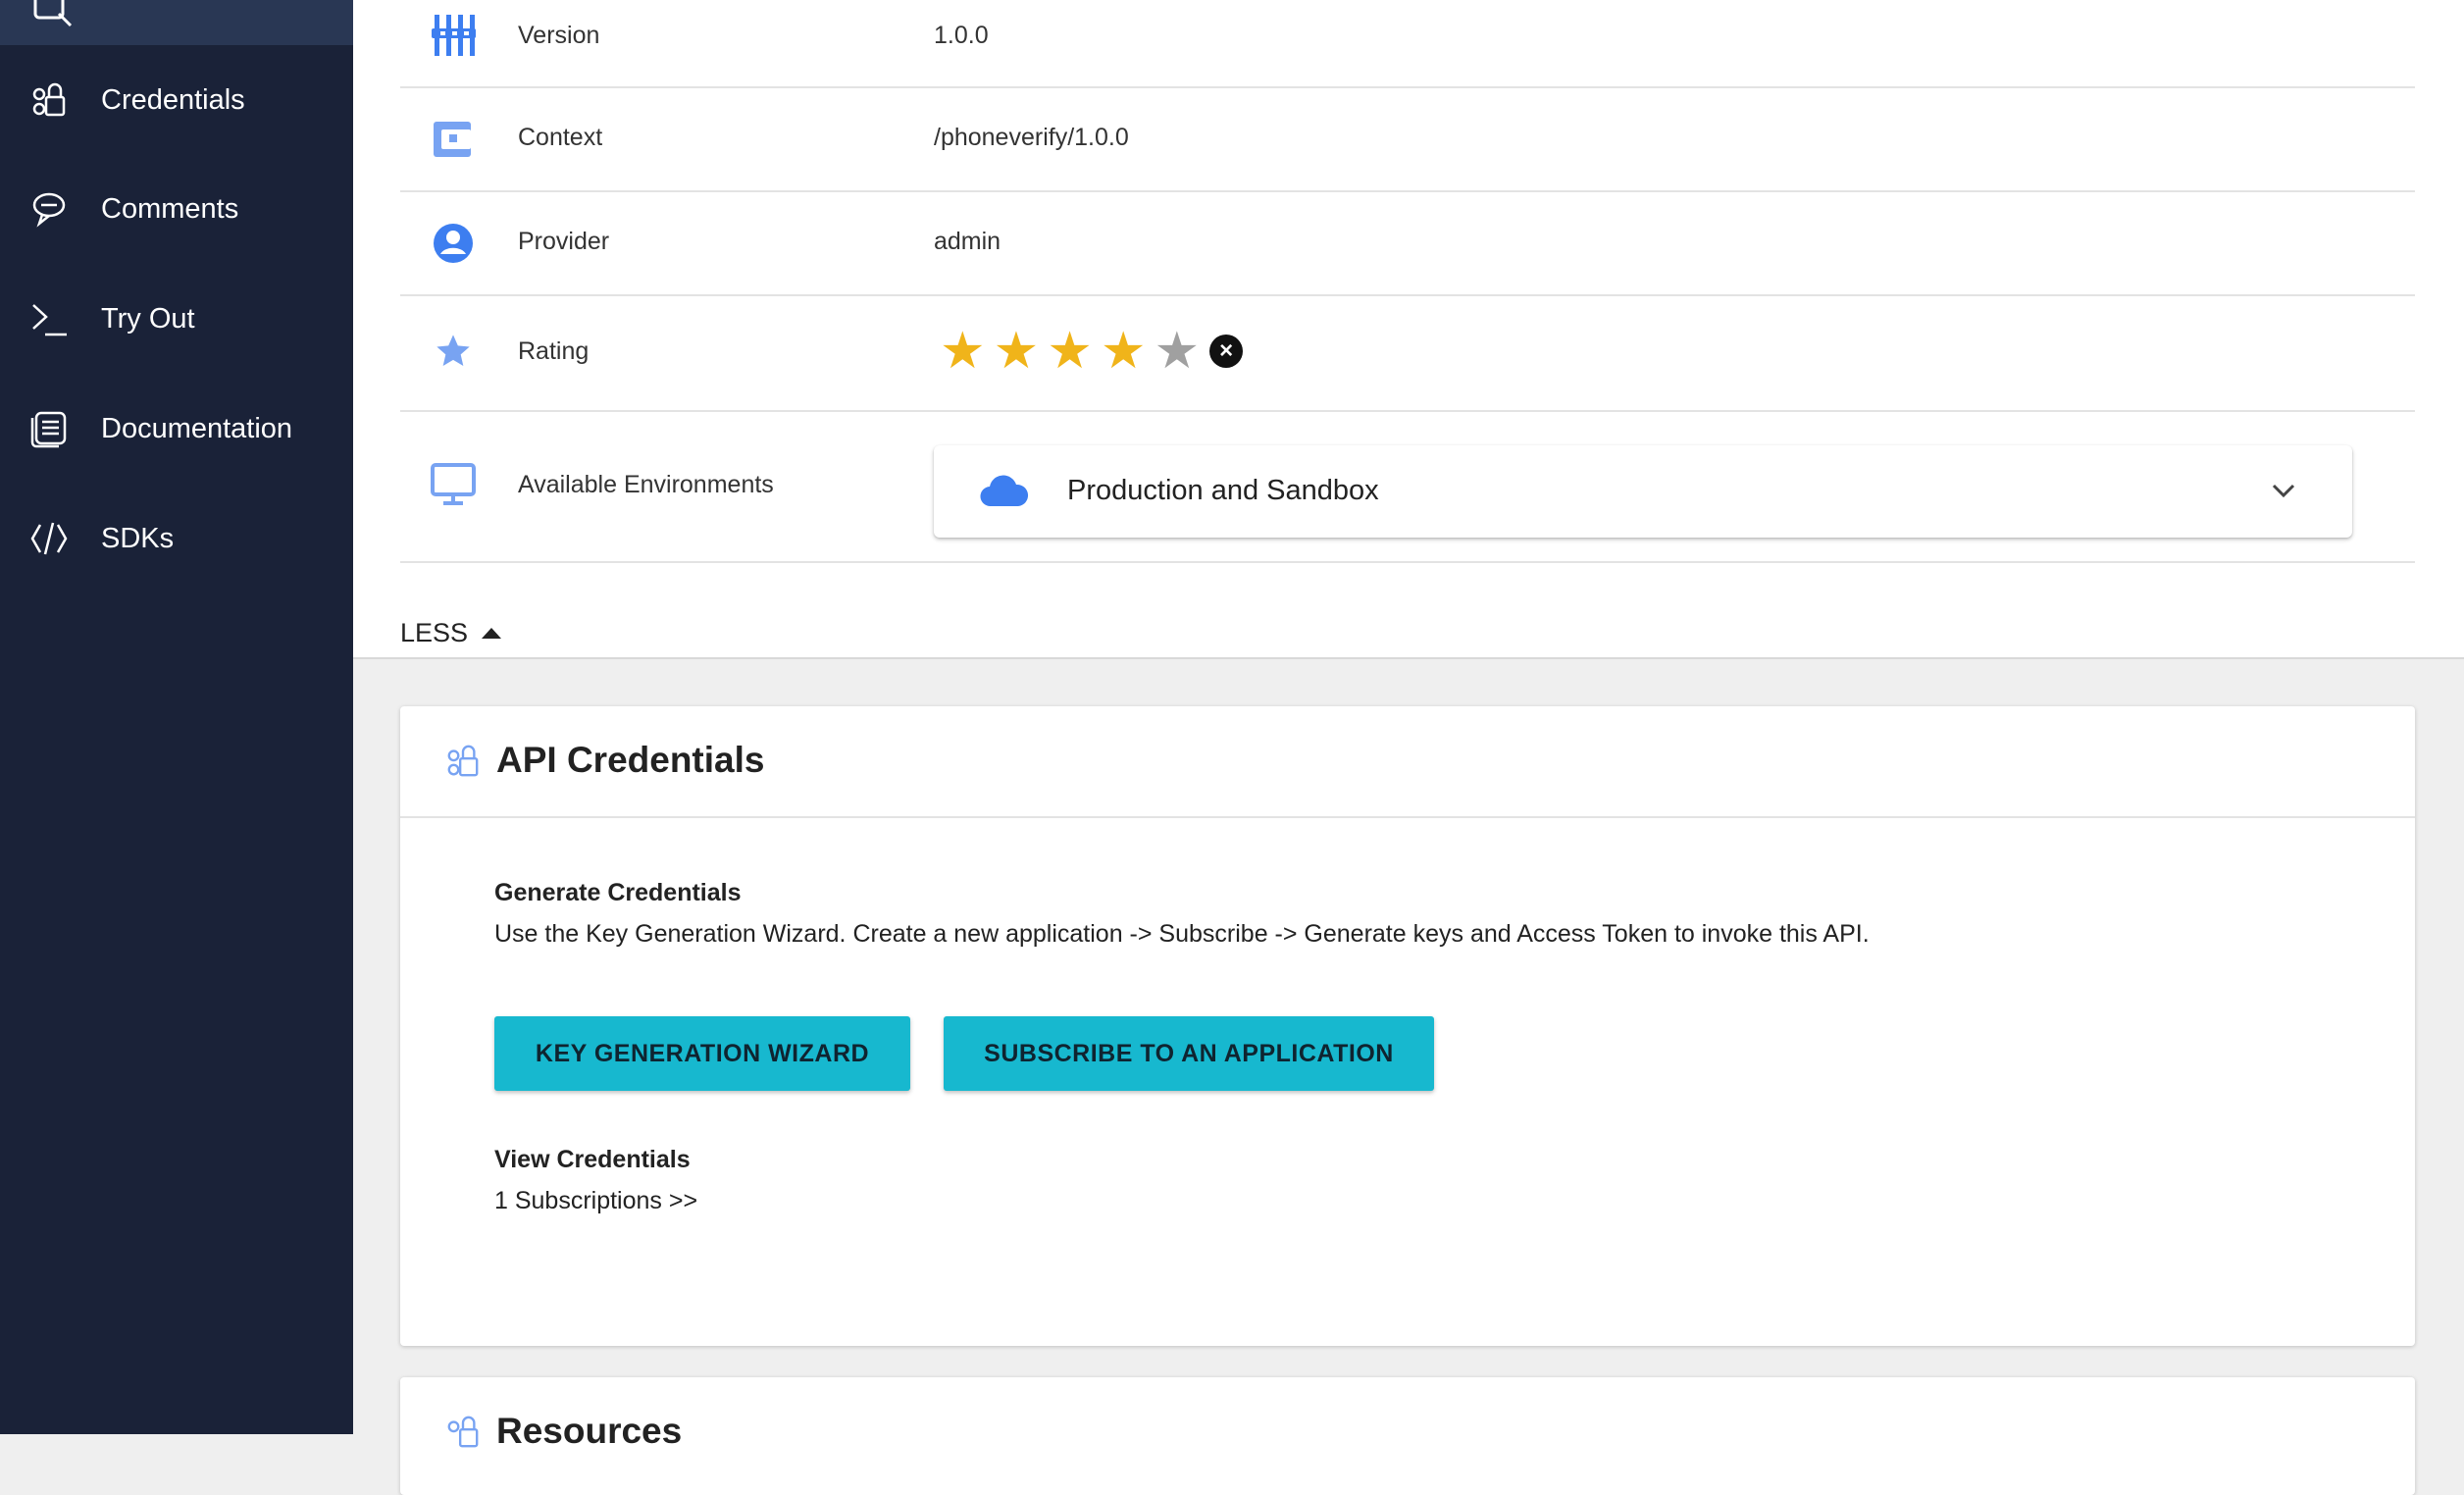 The width and height of the screenshot is (2464, 1495). Describe the element at coordinates (1226, 351) in the screenshot. I see `clear-rating-icon: ×` at that location.